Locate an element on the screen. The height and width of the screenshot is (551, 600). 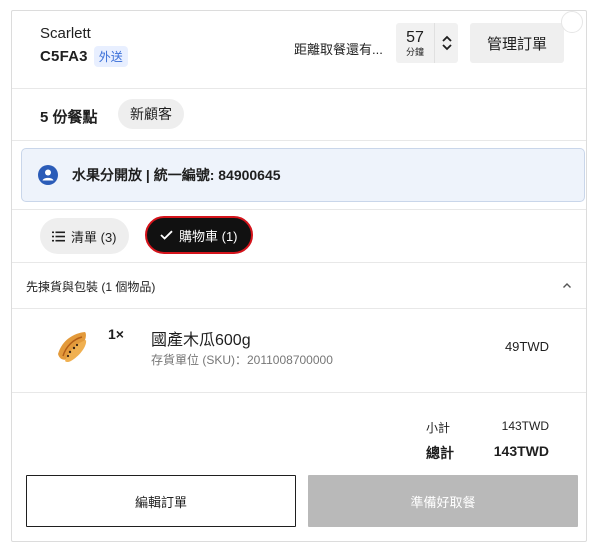
corner-badge is located at coordinates (572, 22).